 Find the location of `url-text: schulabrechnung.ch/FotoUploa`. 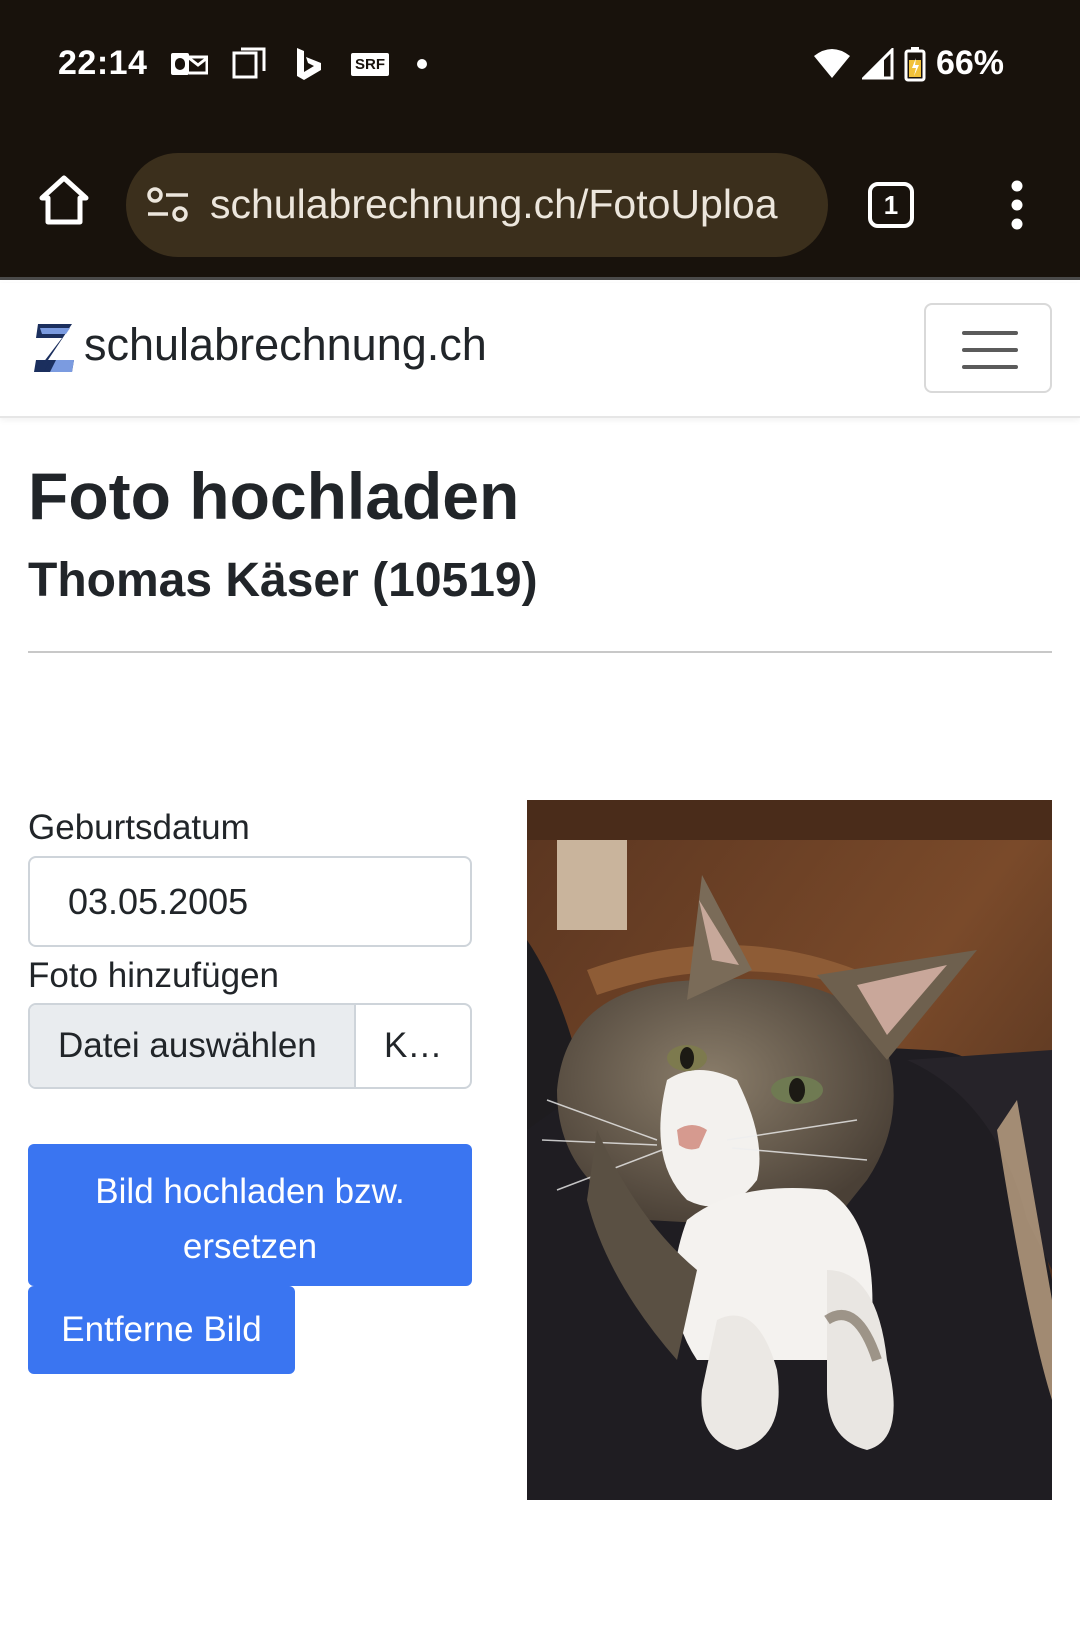

url-text: schulabrechnung.ch/FotoUploa is located at coordinates (510, 204).